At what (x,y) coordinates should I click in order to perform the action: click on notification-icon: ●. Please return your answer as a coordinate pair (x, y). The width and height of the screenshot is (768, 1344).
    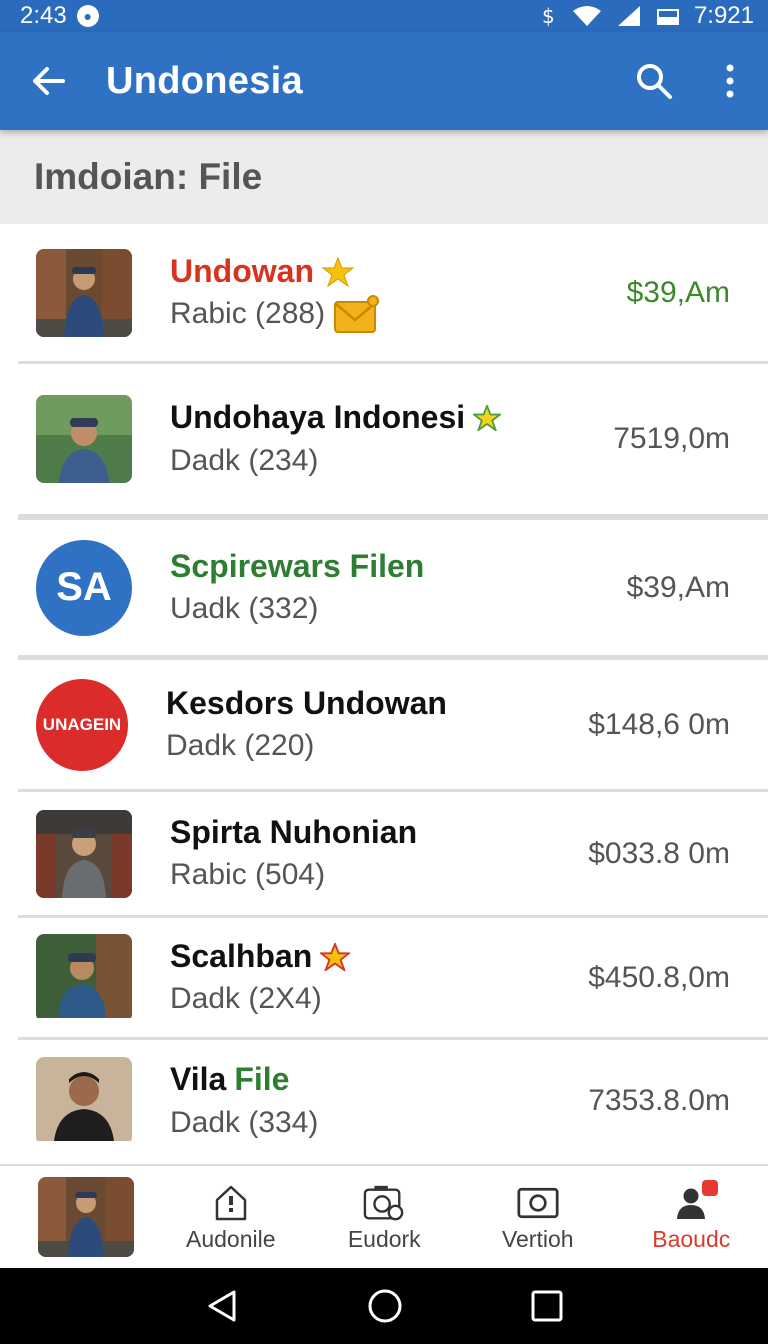
    Looking at the image, I should click on (87, 16).